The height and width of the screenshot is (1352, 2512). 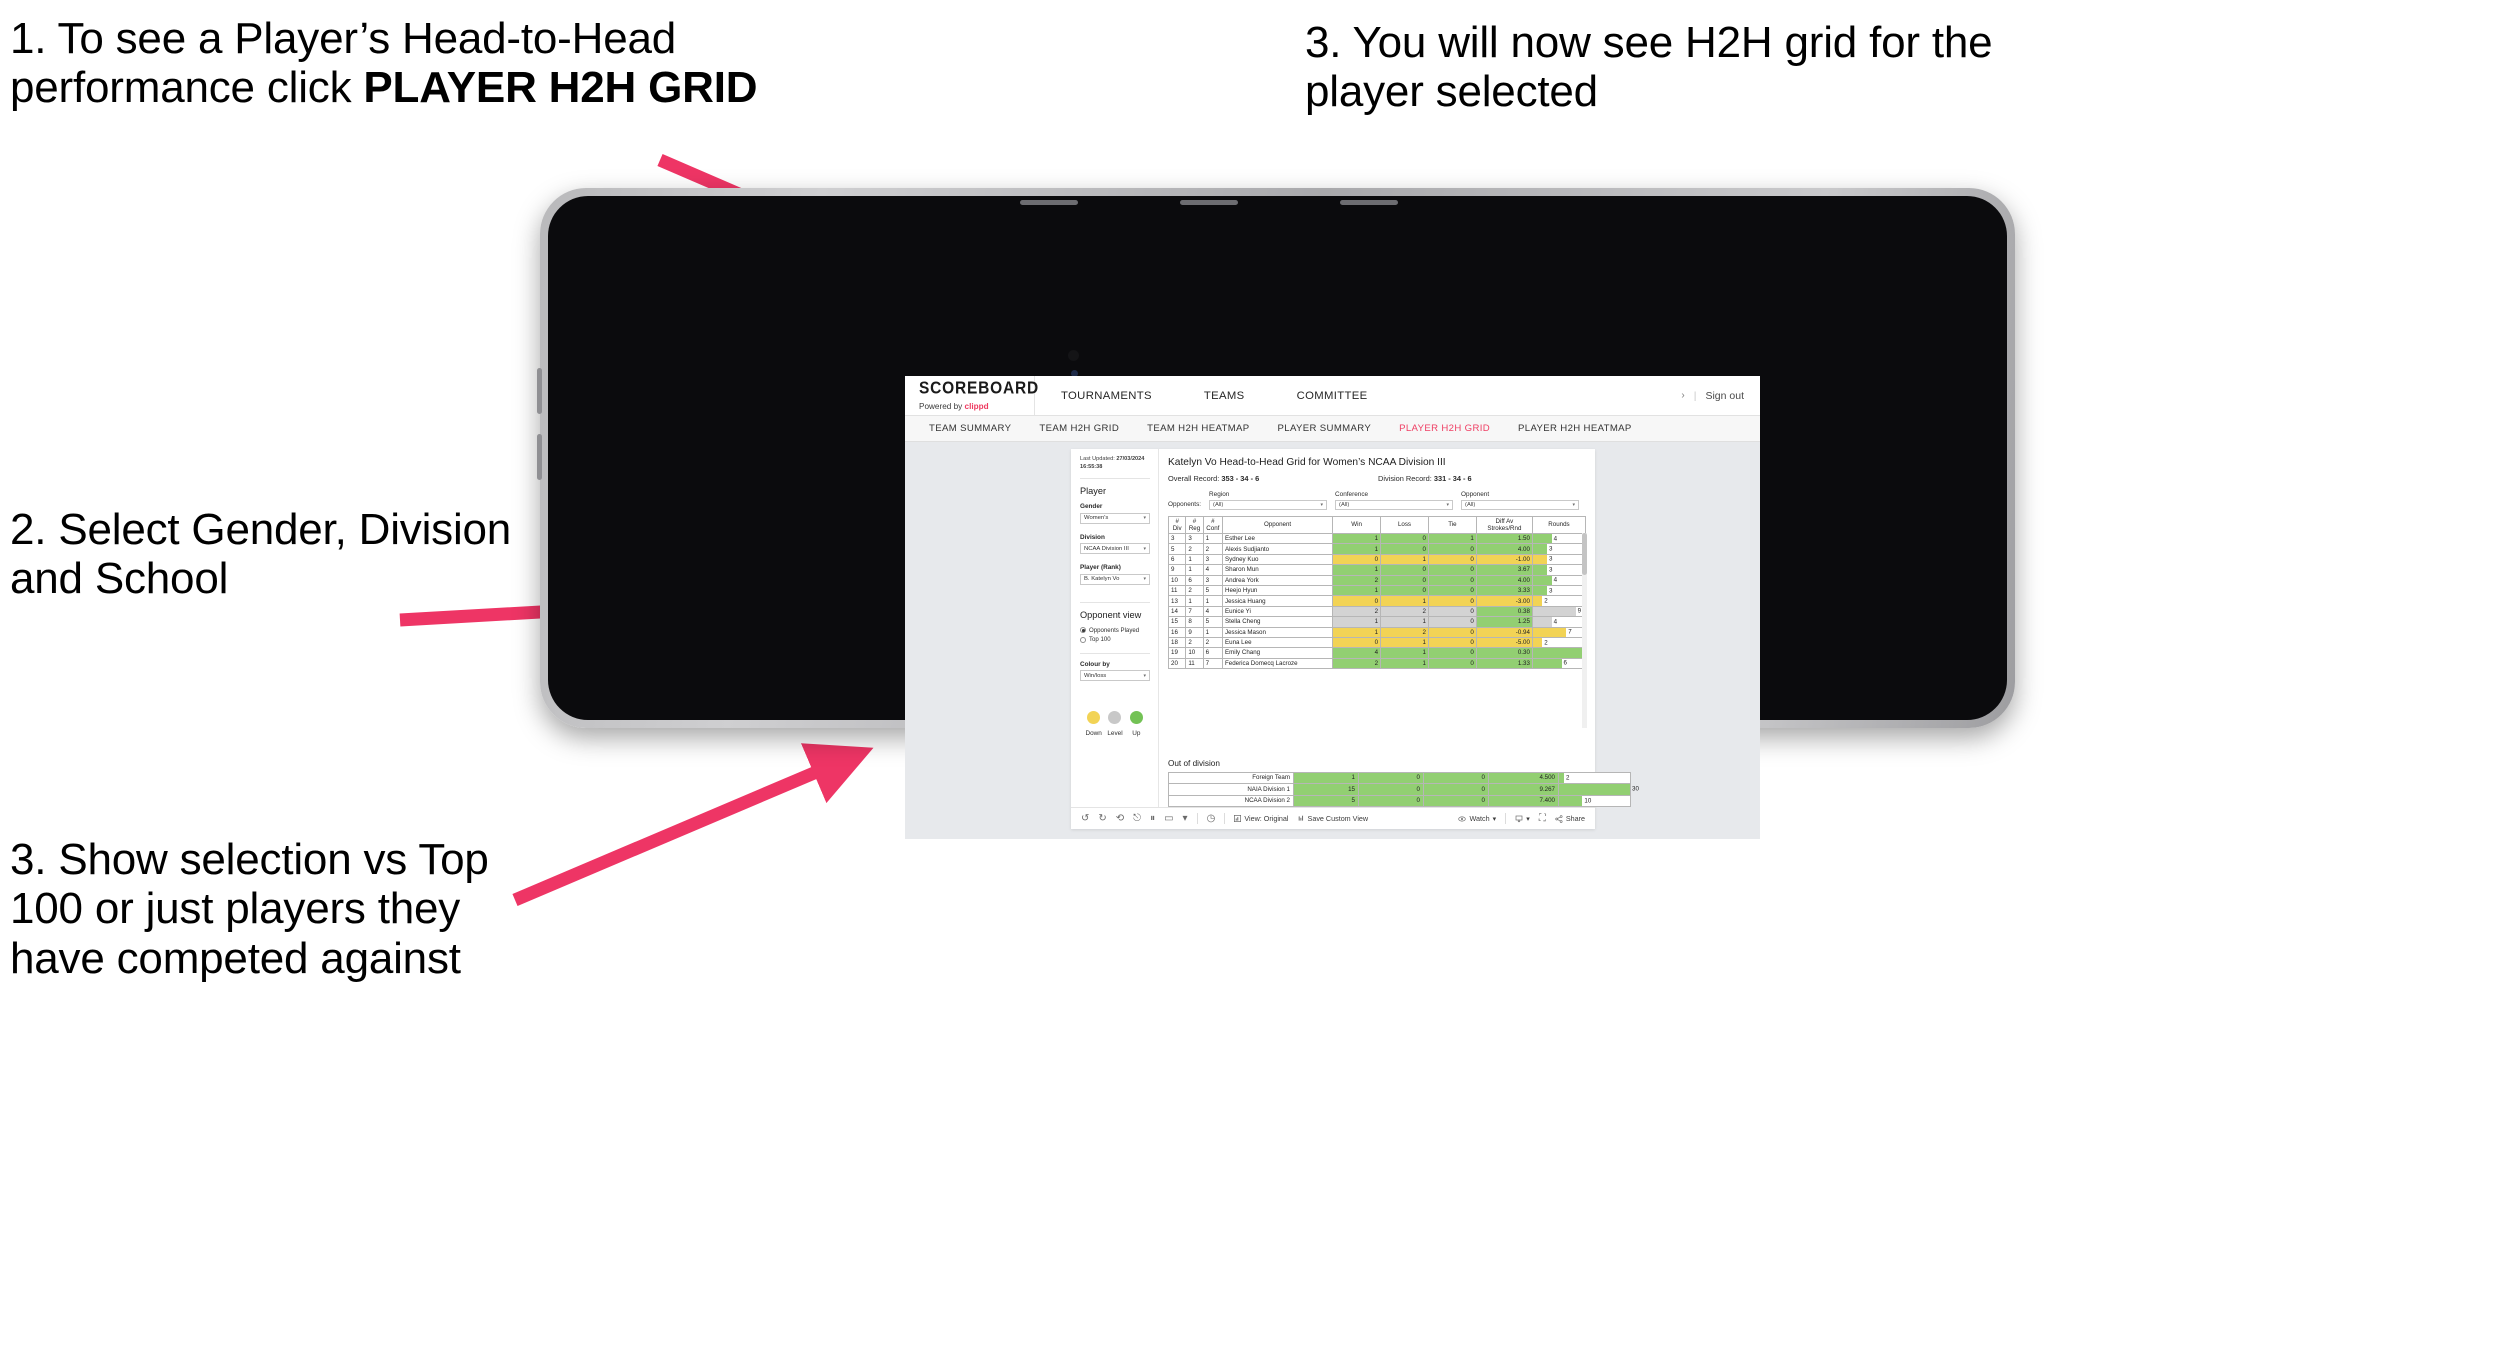 I want to click on cell-div: 19, so click(x=1177, y=653).